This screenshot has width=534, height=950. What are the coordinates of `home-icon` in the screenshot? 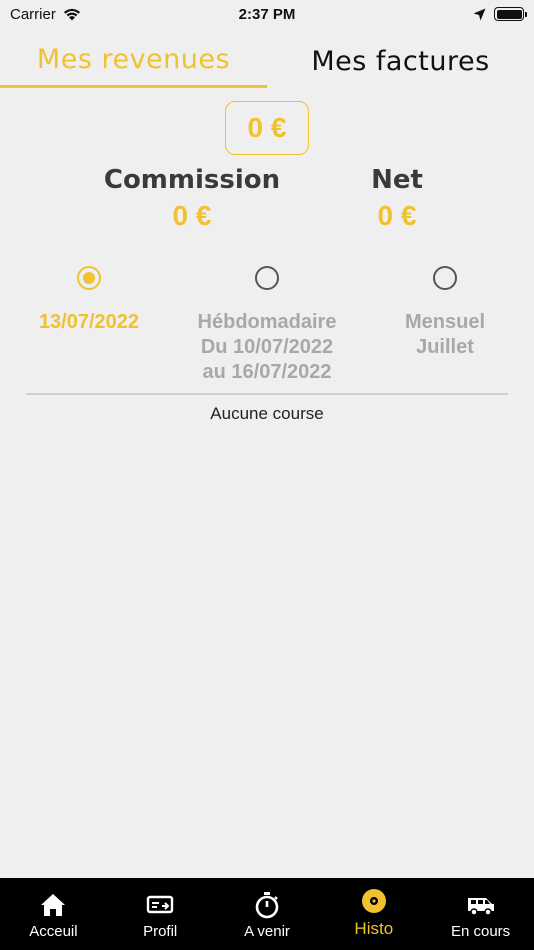 It's located at (53, 905).